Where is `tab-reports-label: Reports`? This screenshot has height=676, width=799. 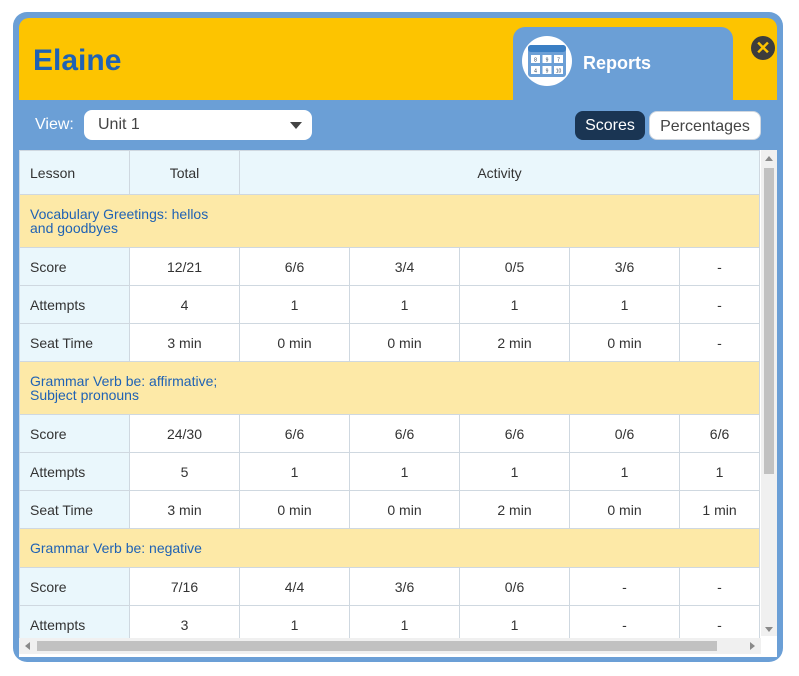 tab-reports-label: Reports is located at coordinates (617, 63).